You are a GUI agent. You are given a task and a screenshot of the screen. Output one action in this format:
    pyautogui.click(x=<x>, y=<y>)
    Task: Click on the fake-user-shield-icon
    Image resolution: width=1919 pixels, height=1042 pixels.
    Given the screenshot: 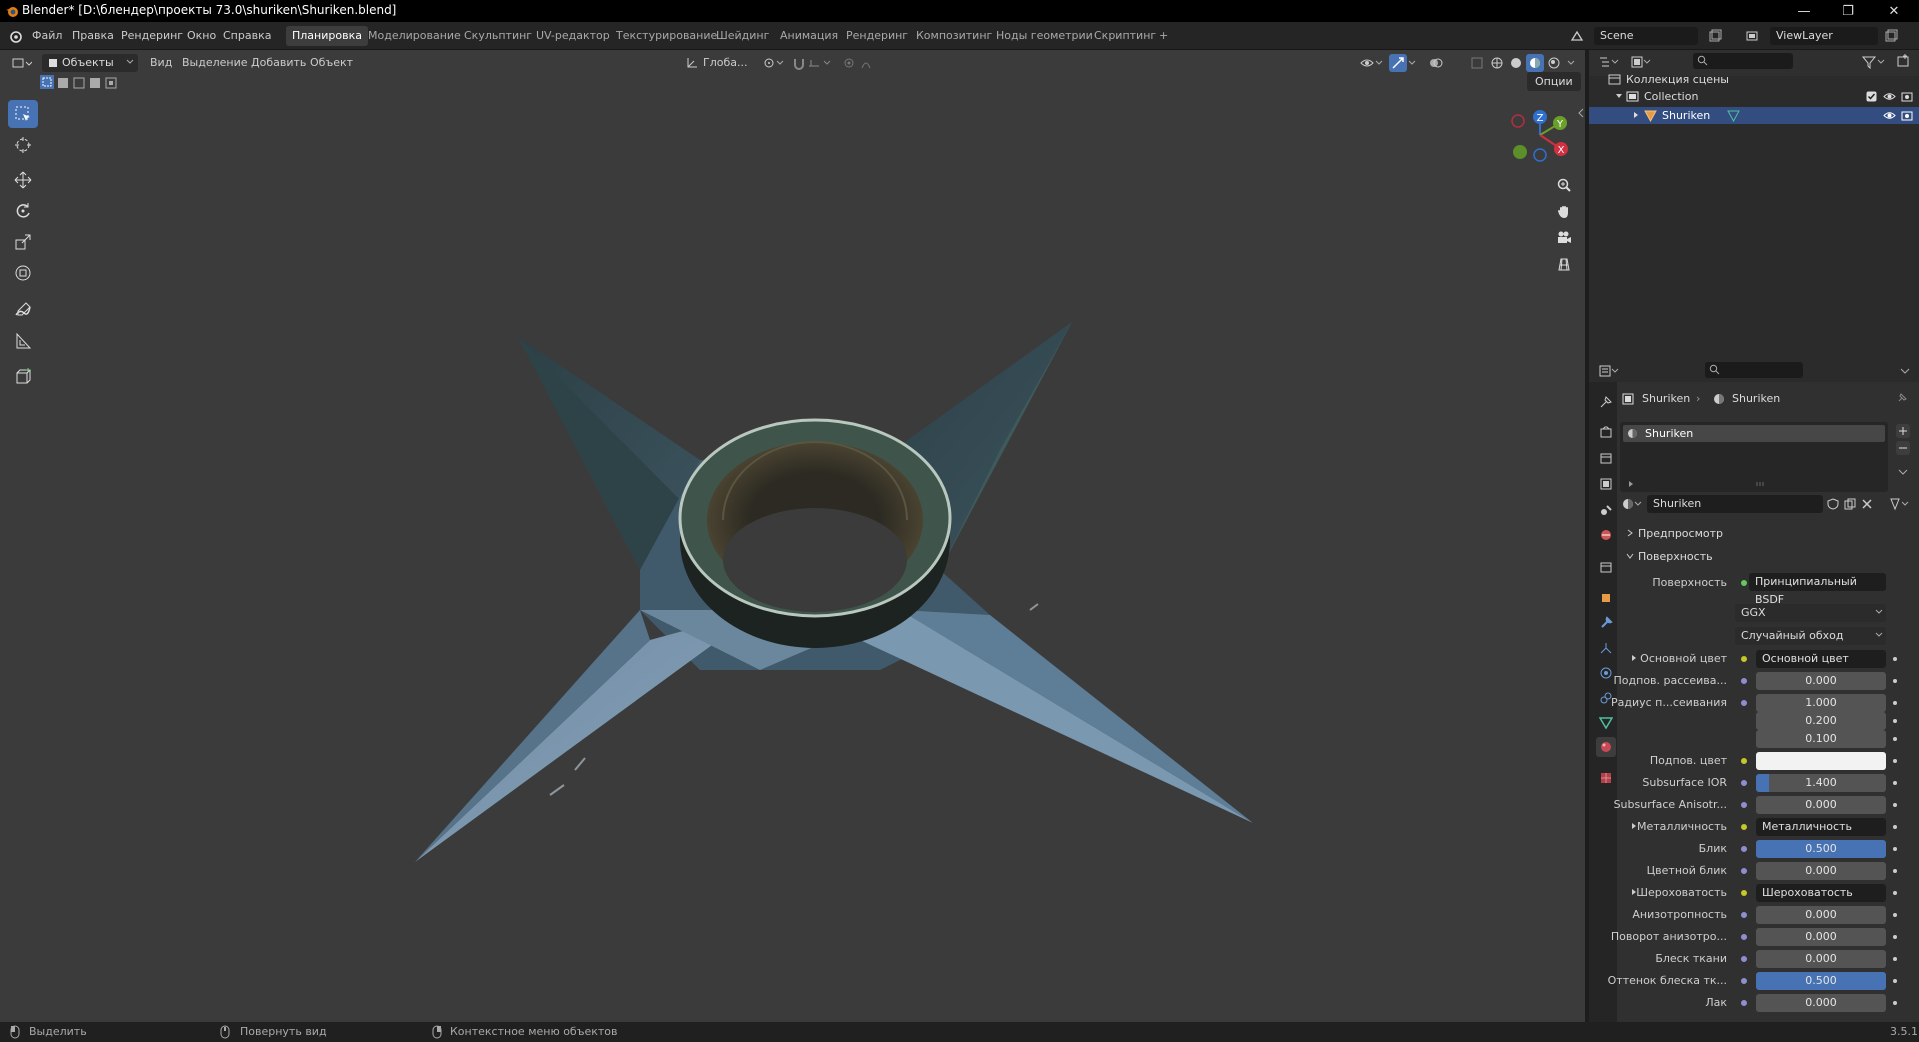 What is the action you would take?
    pyautogui.click(x=1833, y=504)
    